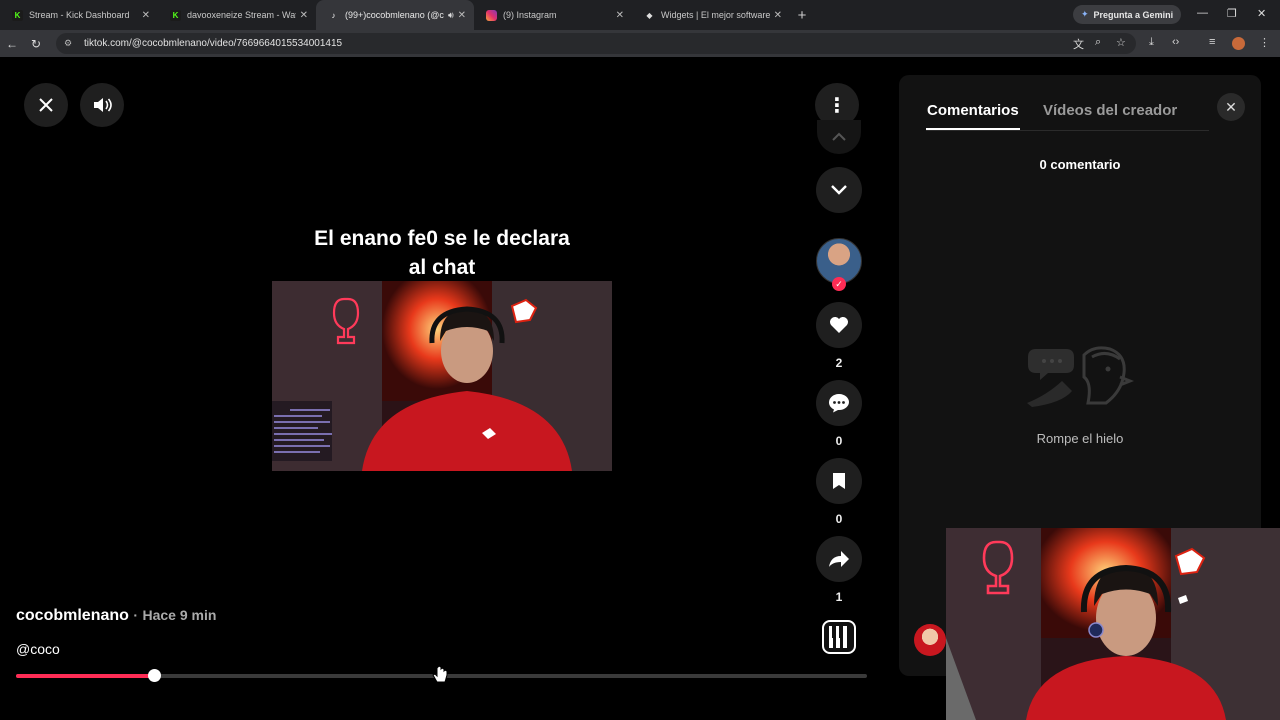  Describe the element at coordinates (1067, 130) in the screenshot. I see `tab-divider` at that location.